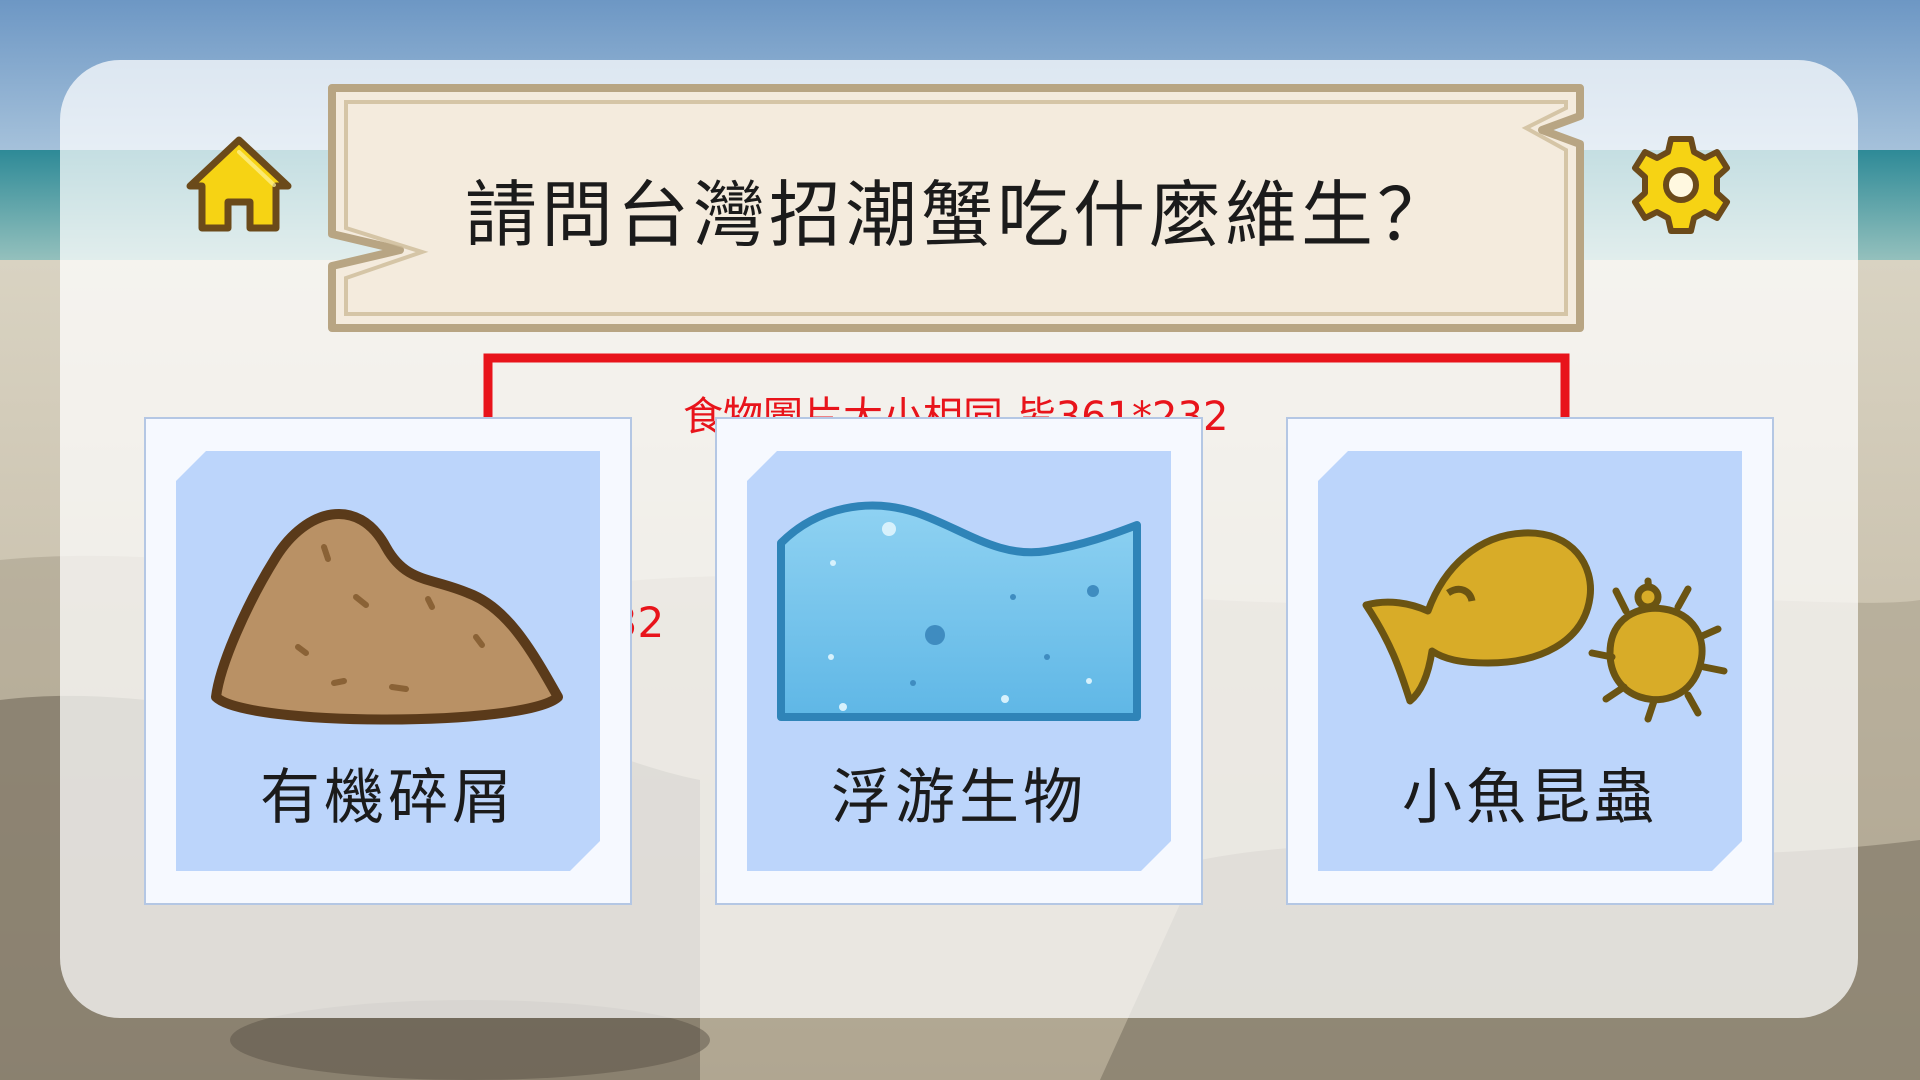 The image size is (1920, 1080). Describe the element at coordinates (958, 214) in the screenshot. I see `question-text: 請問台灣招潮蟹吃什麼維生？` at that location.